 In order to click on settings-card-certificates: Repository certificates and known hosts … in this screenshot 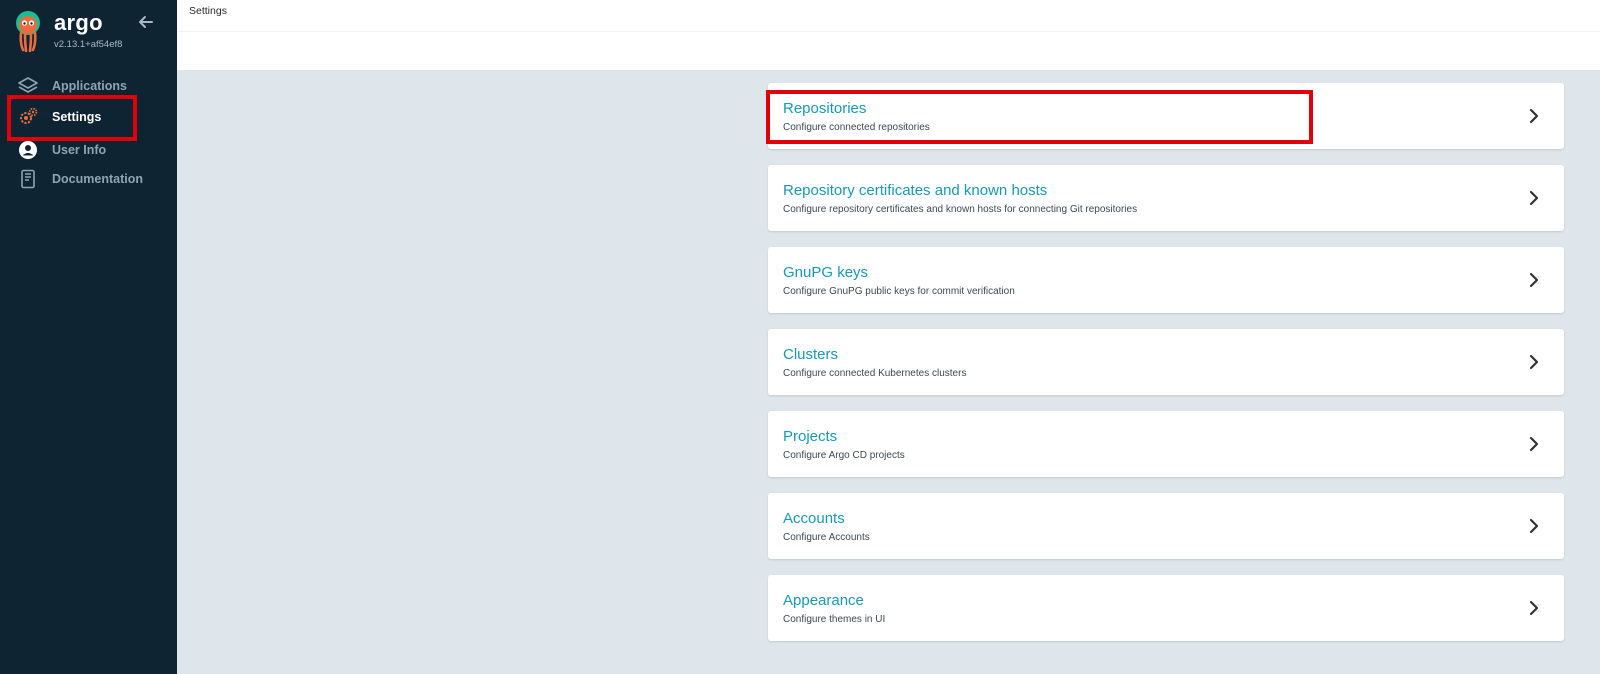, I will do `click(1166, 198)`.